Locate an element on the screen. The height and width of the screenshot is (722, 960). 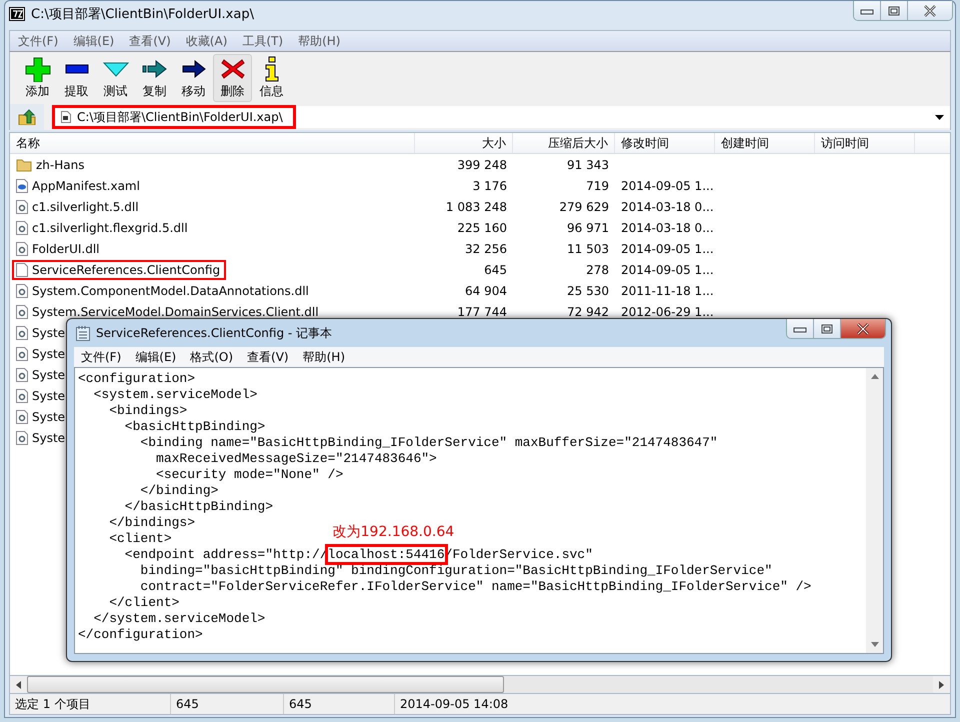
app-icon is located at coordinates (17, 14).